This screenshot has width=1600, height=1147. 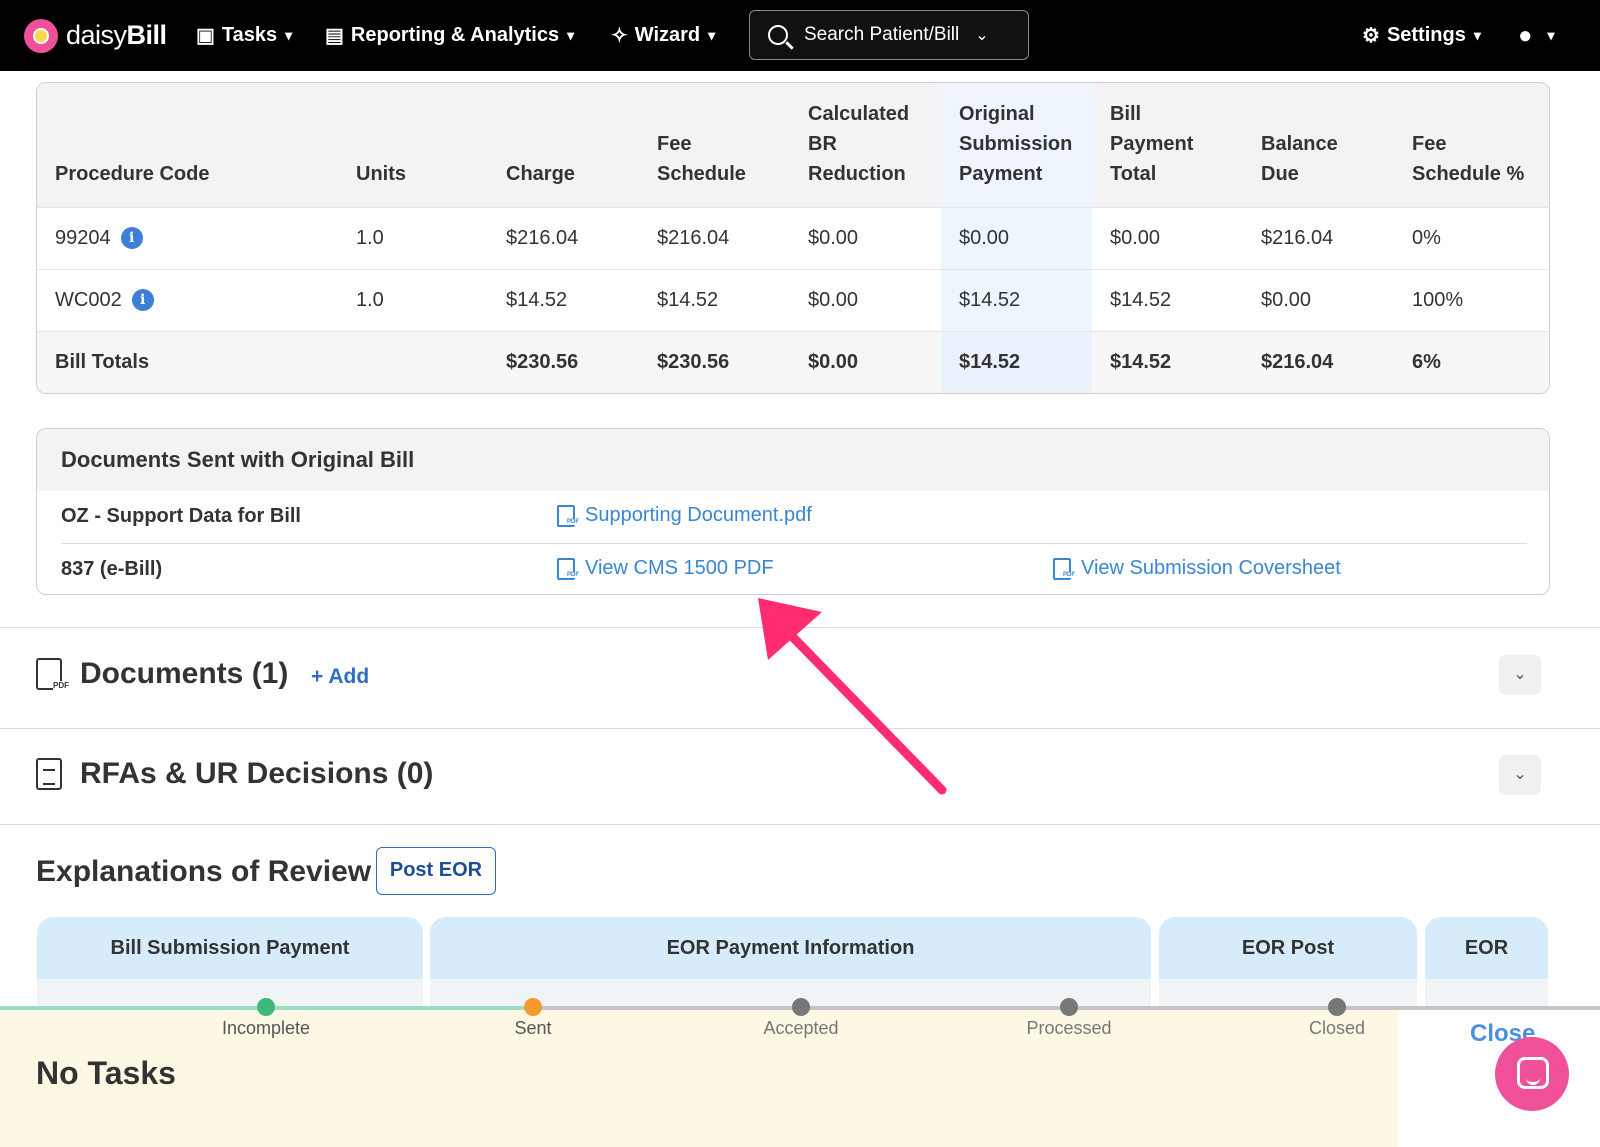 What do you see at coordinates (205, 36) in the screenshot?
I see `clipboard-icon: ▣` at bounding box center [205, 36].